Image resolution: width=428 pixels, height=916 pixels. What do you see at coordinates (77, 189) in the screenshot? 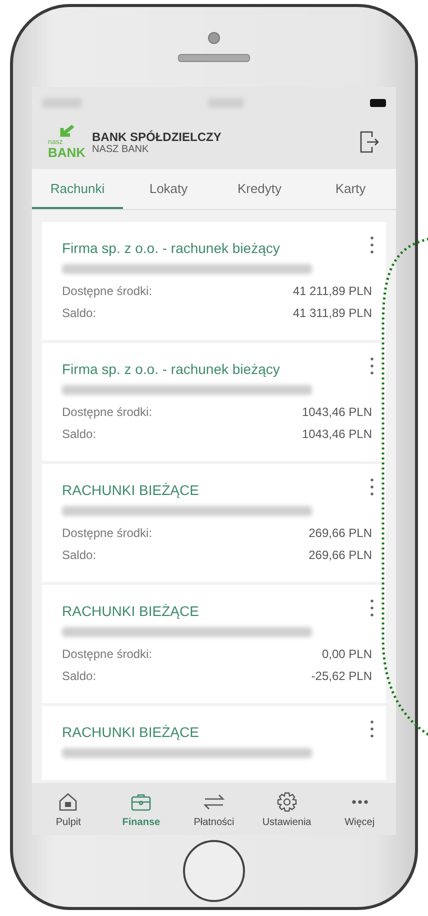
I see `tab: Rachunki` at bounding box center [77, 189].